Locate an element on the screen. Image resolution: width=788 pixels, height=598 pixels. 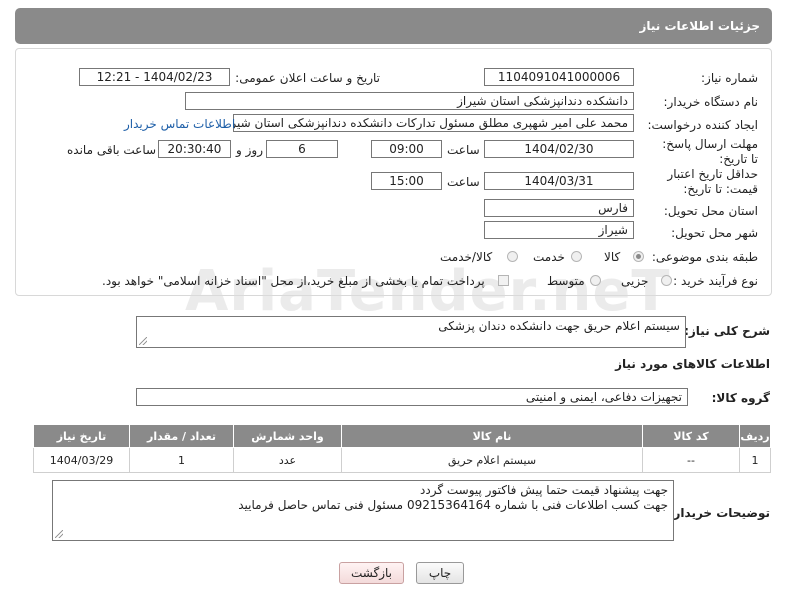
print-button: چاپ is located at coordinates (440, 573).